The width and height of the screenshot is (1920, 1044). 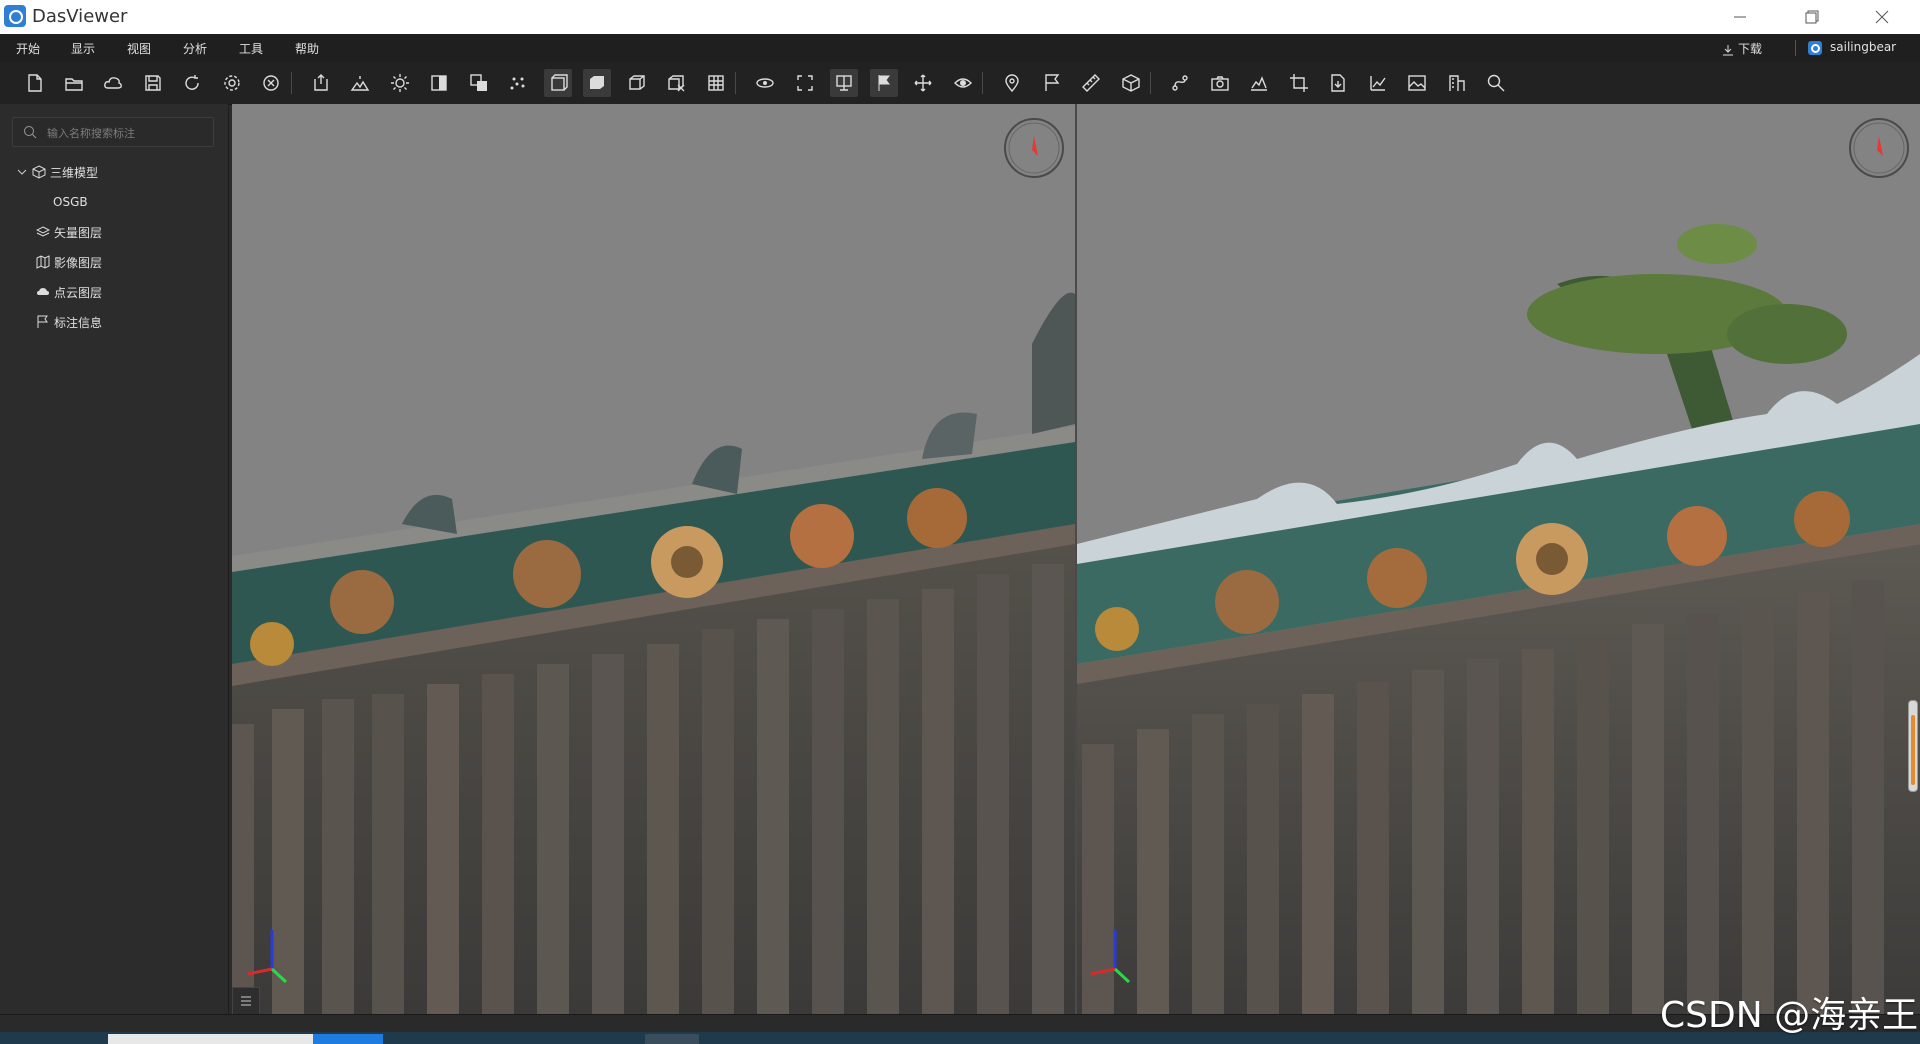 I want to click on save-button, so click(x=153, y=83).